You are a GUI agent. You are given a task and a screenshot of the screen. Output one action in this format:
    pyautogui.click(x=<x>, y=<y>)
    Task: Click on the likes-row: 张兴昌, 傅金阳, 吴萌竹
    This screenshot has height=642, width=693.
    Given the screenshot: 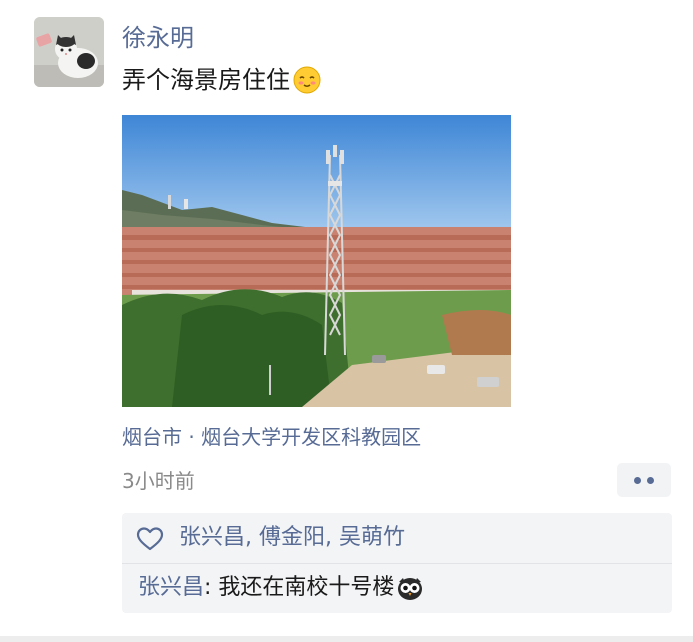 What is the action you would take?
    pyautogui.click(x=397, y=538)
    